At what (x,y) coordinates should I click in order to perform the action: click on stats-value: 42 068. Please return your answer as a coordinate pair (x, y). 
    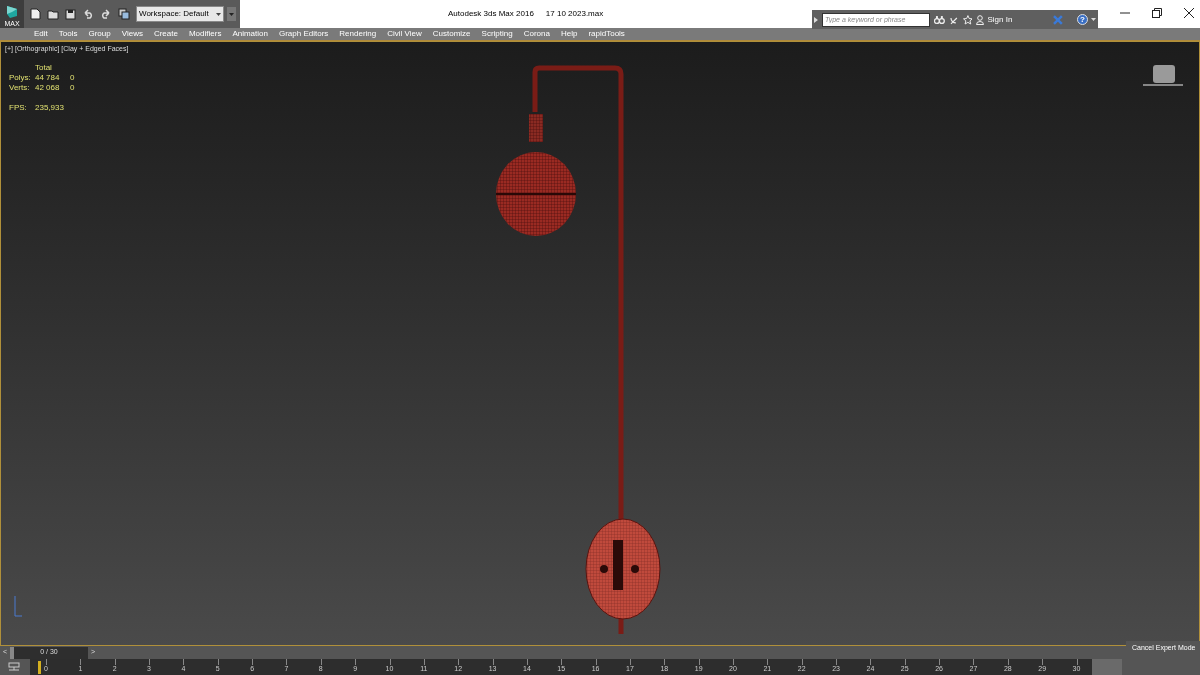
    Looking at the image, I should click on (48, 88).